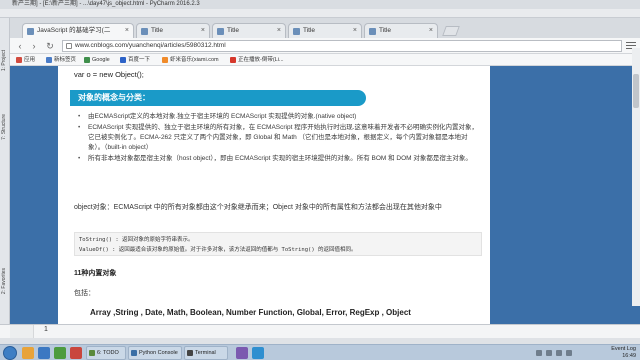 The image size is (640, 360). What do you see at coordinates (320, 331) in the screenshot?
I see `pycharm-editor: 1` at bounding box center [320, 331].